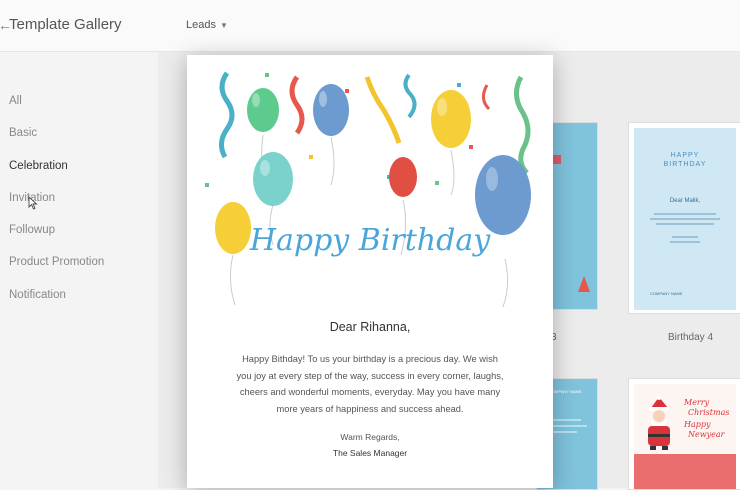 The height and width of the screenshot is (490, 740). I want to click on party-hat-icon, so click(584, 284).